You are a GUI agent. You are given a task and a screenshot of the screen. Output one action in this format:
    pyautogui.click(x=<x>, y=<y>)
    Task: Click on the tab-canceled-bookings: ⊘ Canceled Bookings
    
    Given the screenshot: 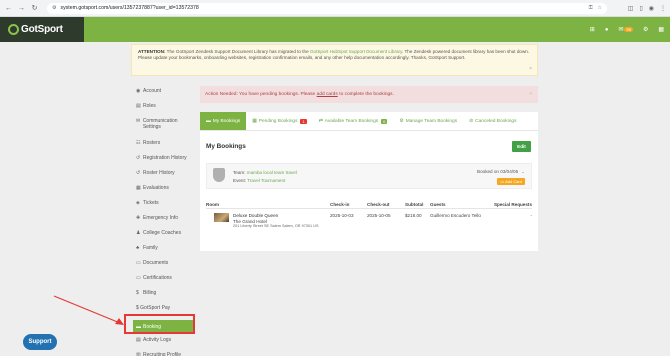 What is the action you would take?
    pyautogui.click(x=492, y=121)
    